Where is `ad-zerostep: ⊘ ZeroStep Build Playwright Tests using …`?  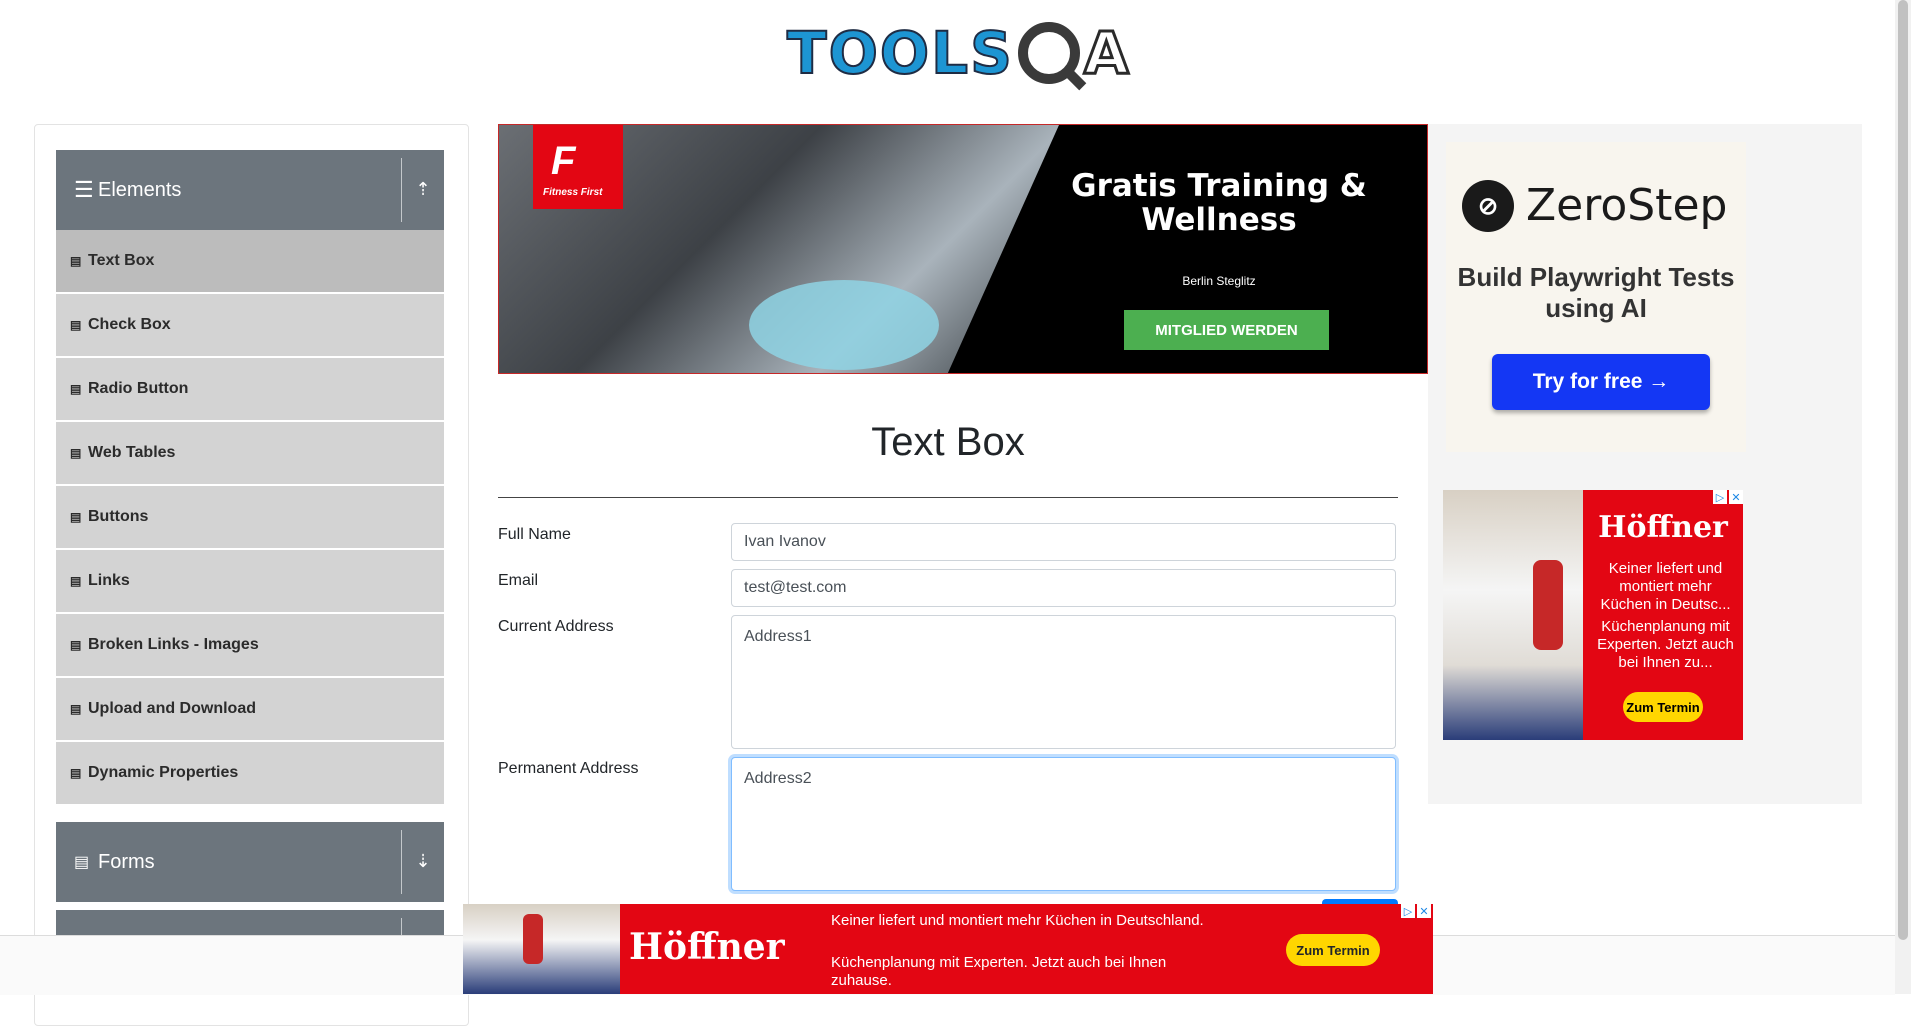
ad-zerostep: ⊘ ZeroStep Build Playwright Tests using … is located at coordinates (1596, 297).